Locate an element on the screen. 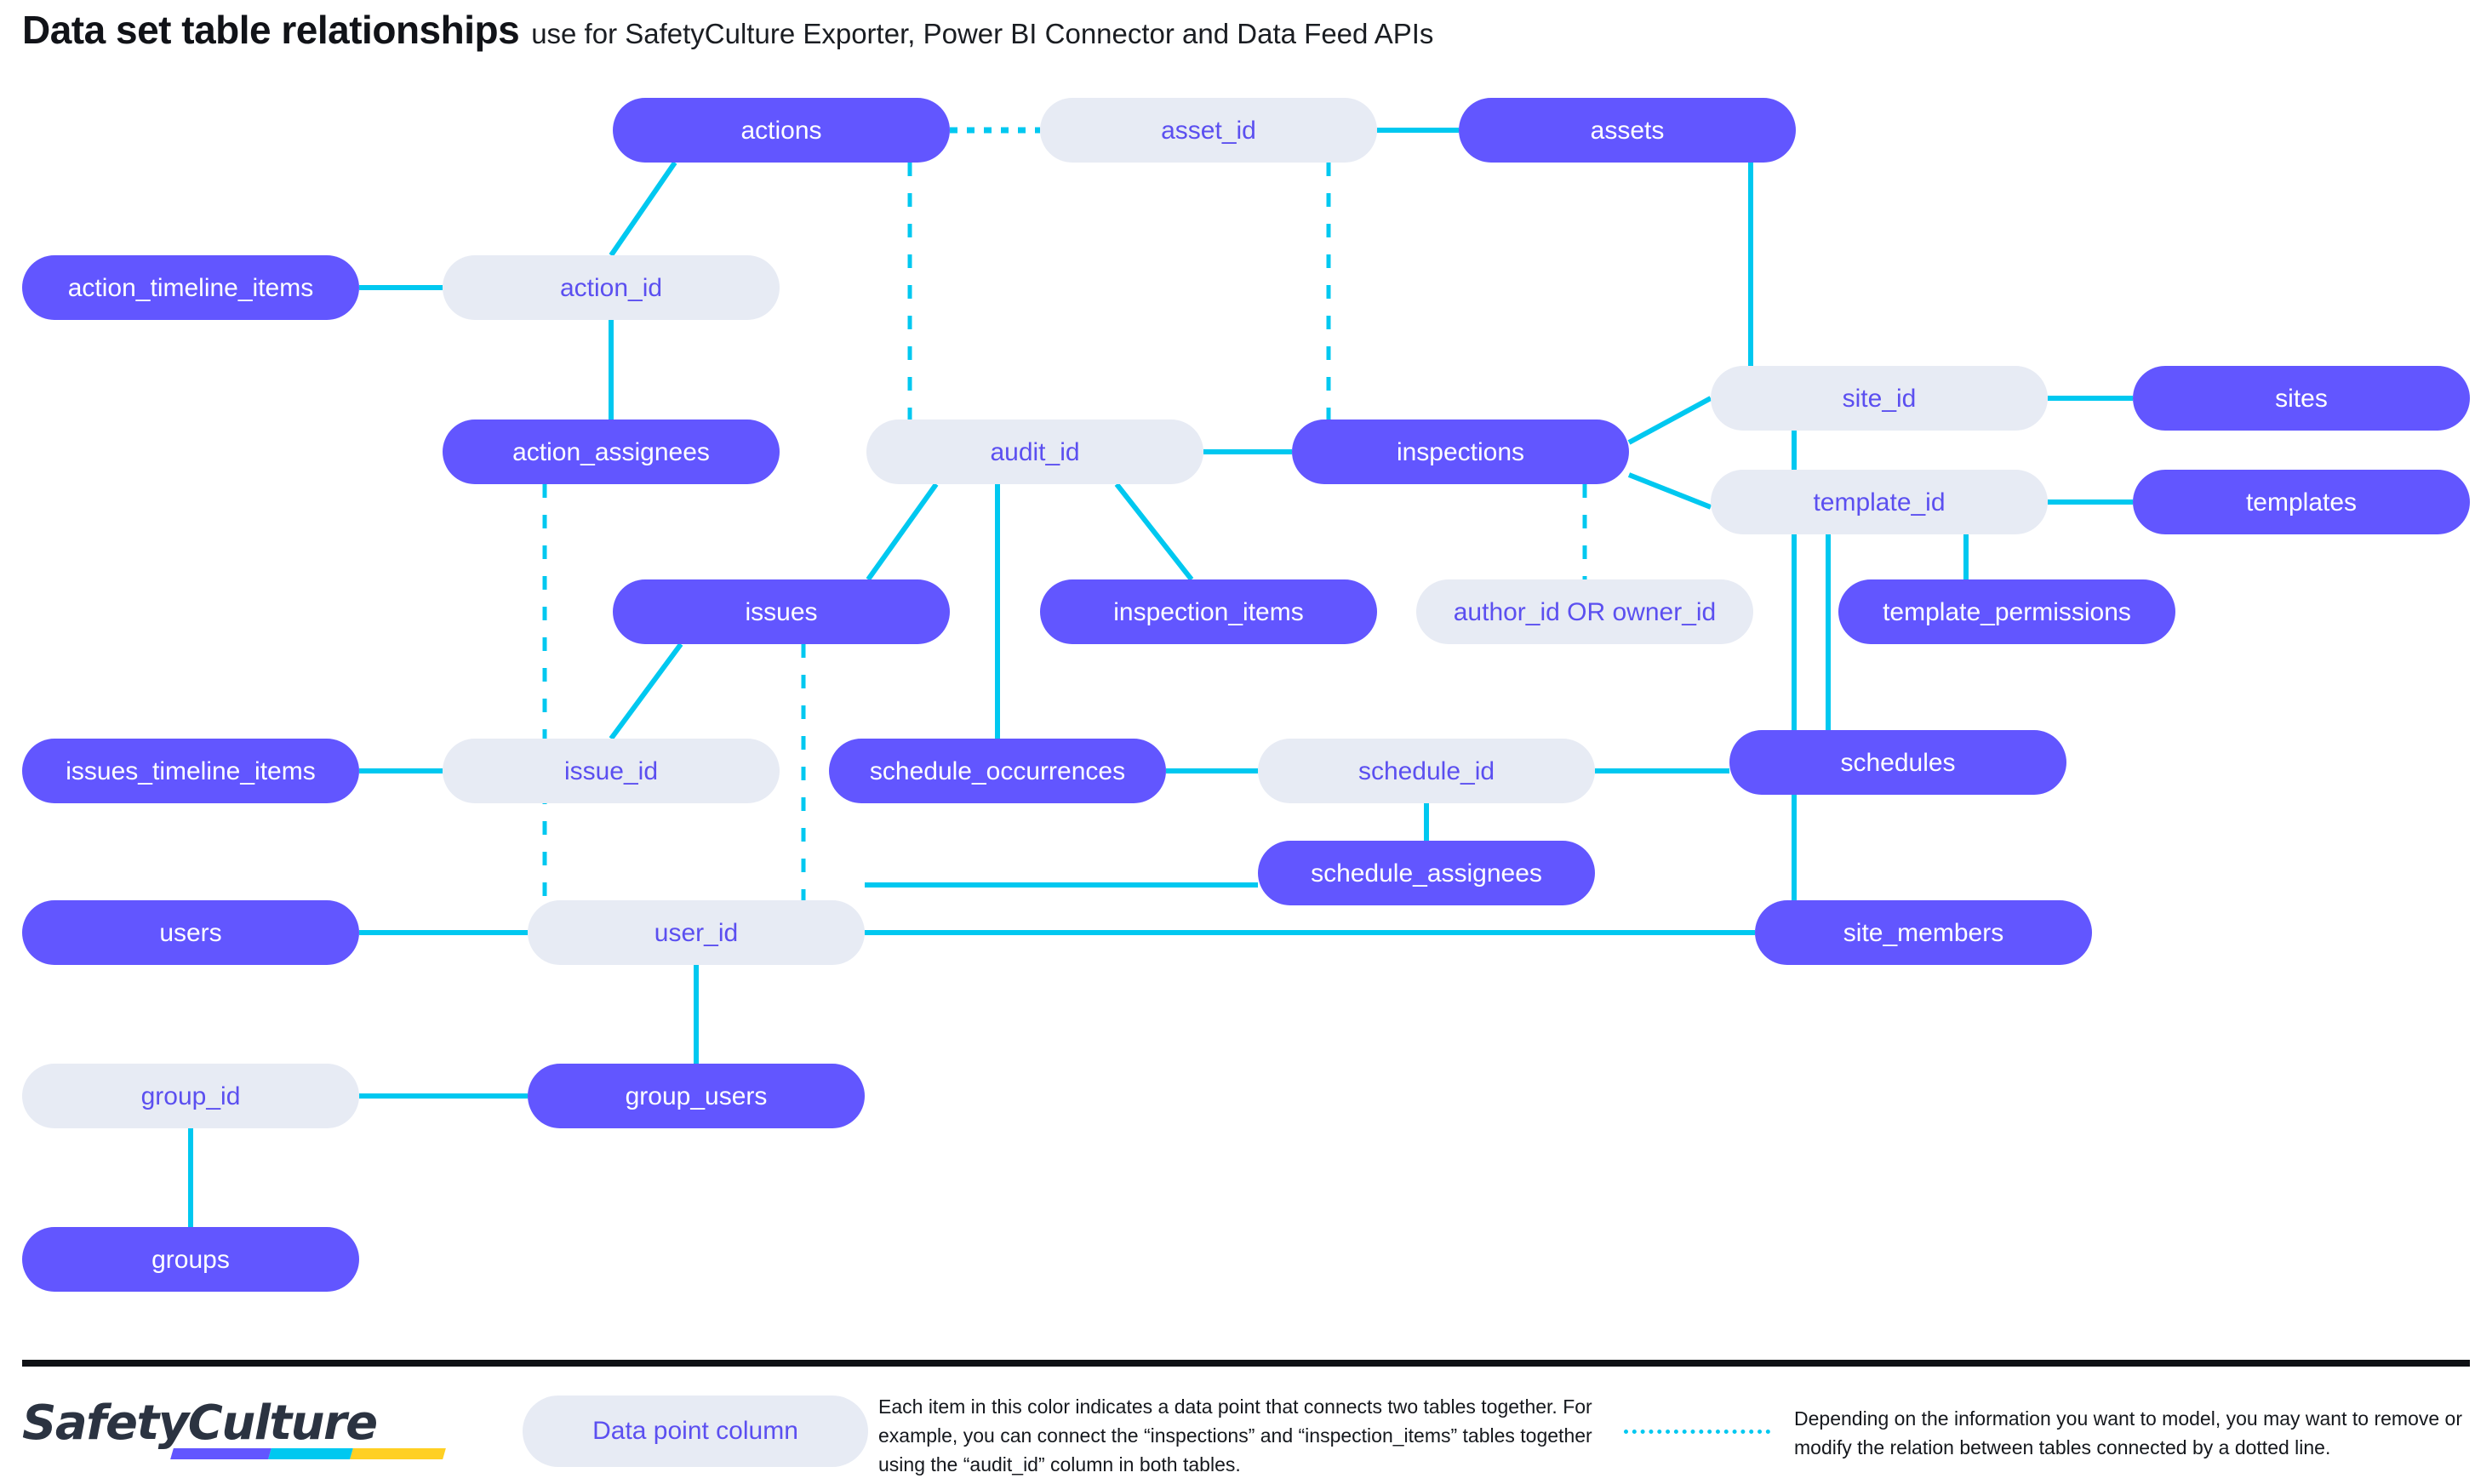 The height and width of the screenshot is (1484, 2492). node-label: groups is located at coordinates (190, 1259).